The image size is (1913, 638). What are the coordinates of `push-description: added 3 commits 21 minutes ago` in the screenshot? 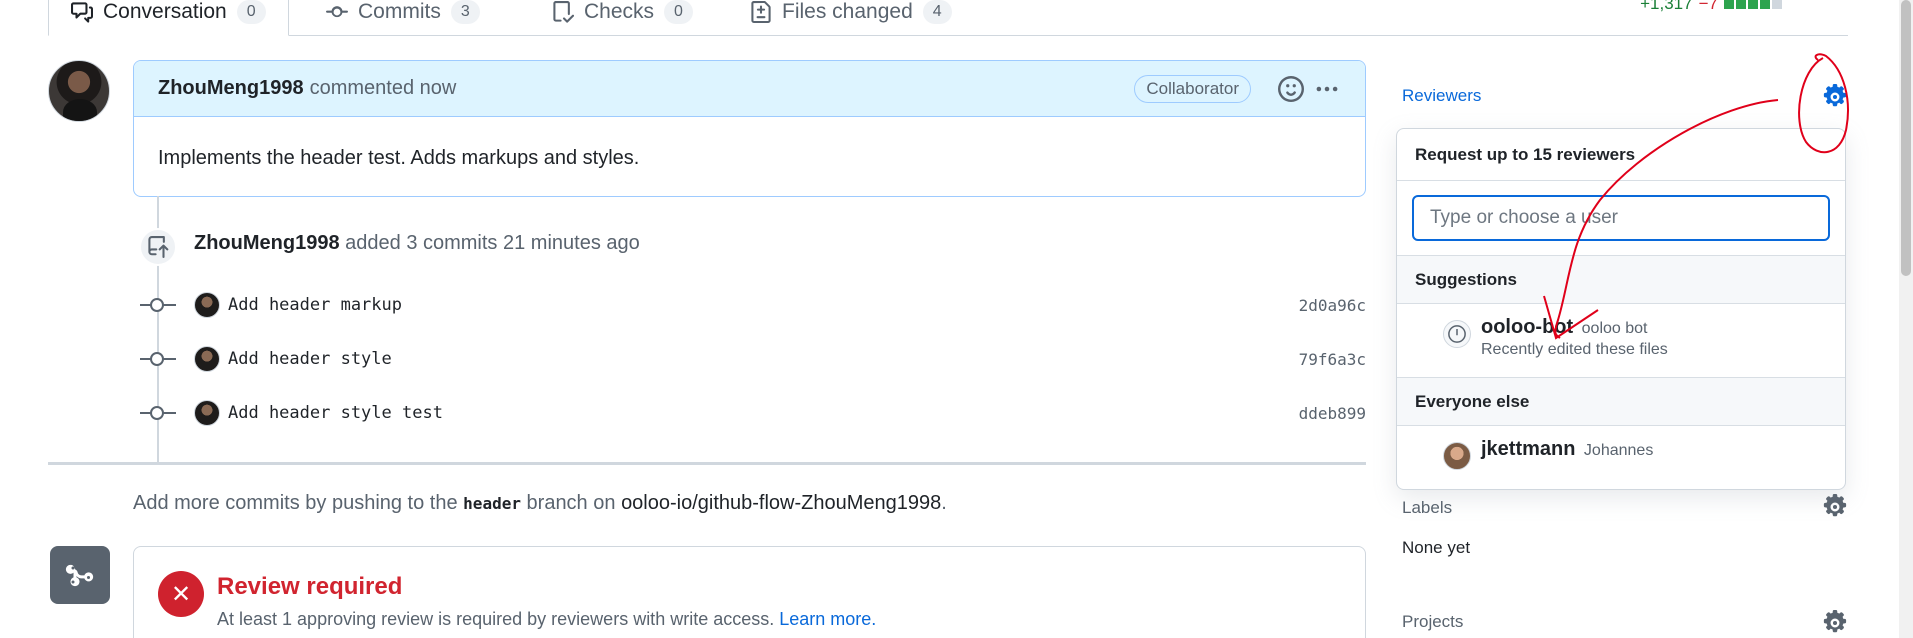 It's located at (492, 243).